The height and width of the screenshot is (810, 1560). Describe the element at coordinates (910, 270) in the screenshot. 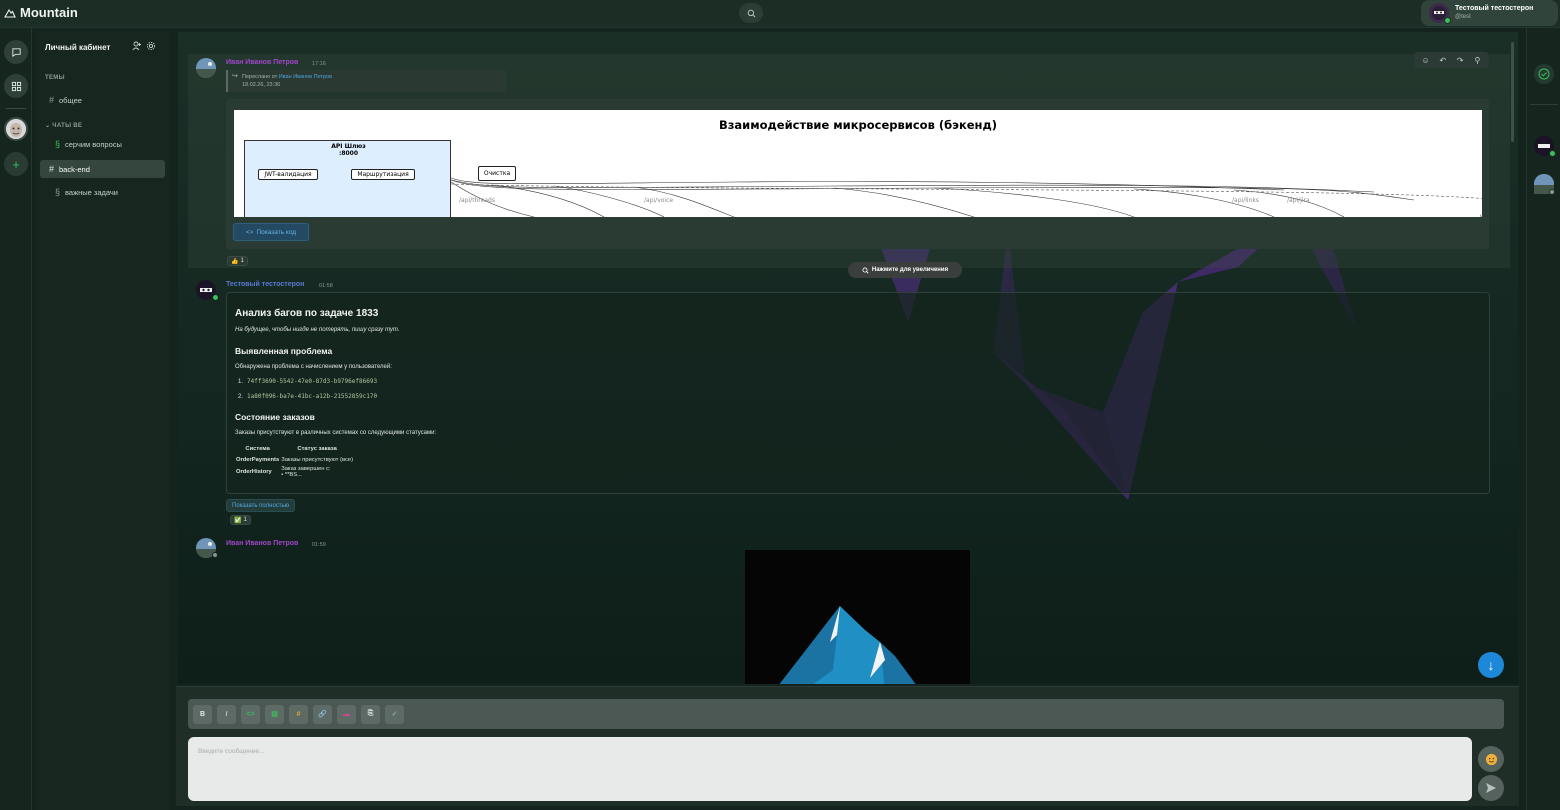

I see `zoom-hint-label: Нажмите для увеличения` at that location.